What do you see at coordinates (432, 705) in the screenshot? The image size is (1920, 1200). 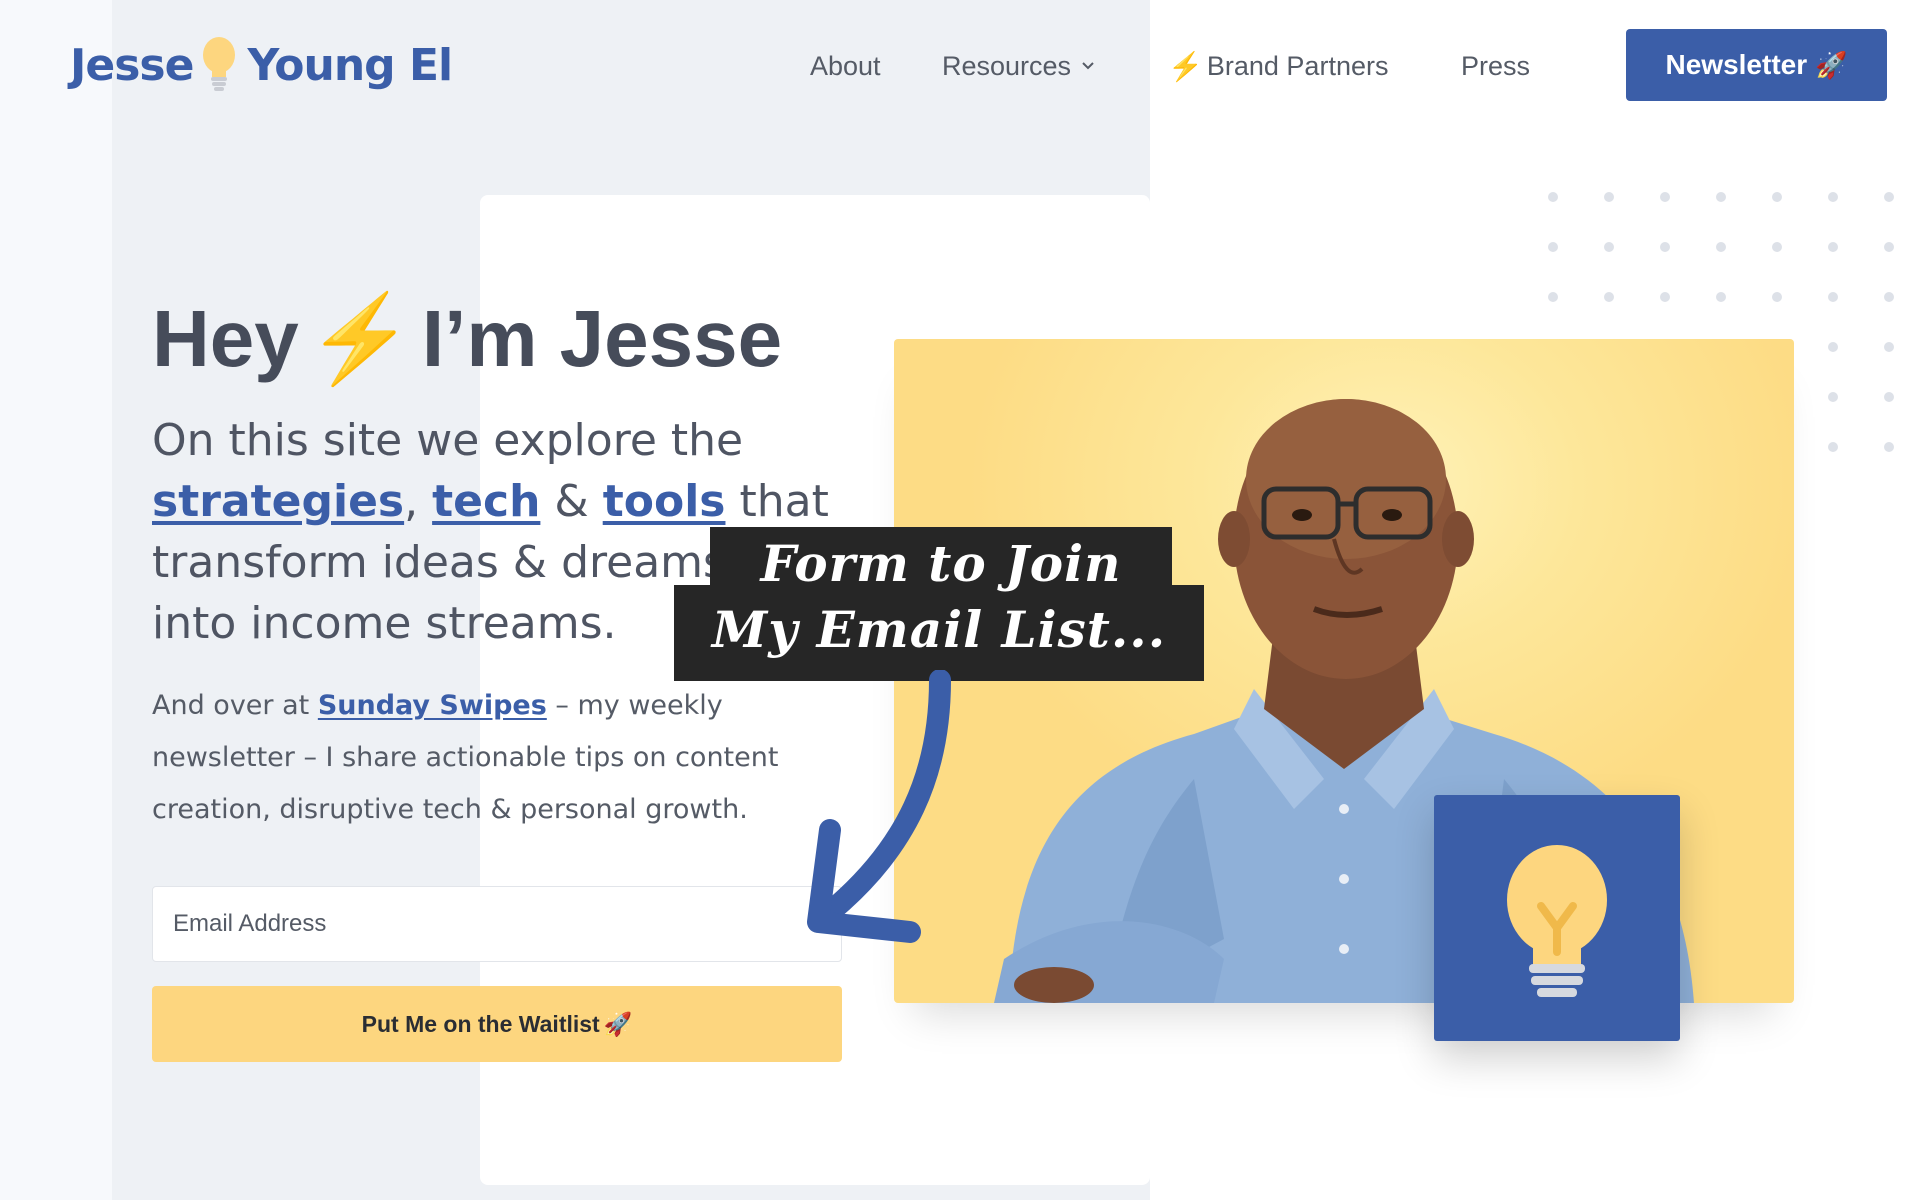 I see `link-sunday-swipes: Sunday Swipes` at bounding box center [432, 705].